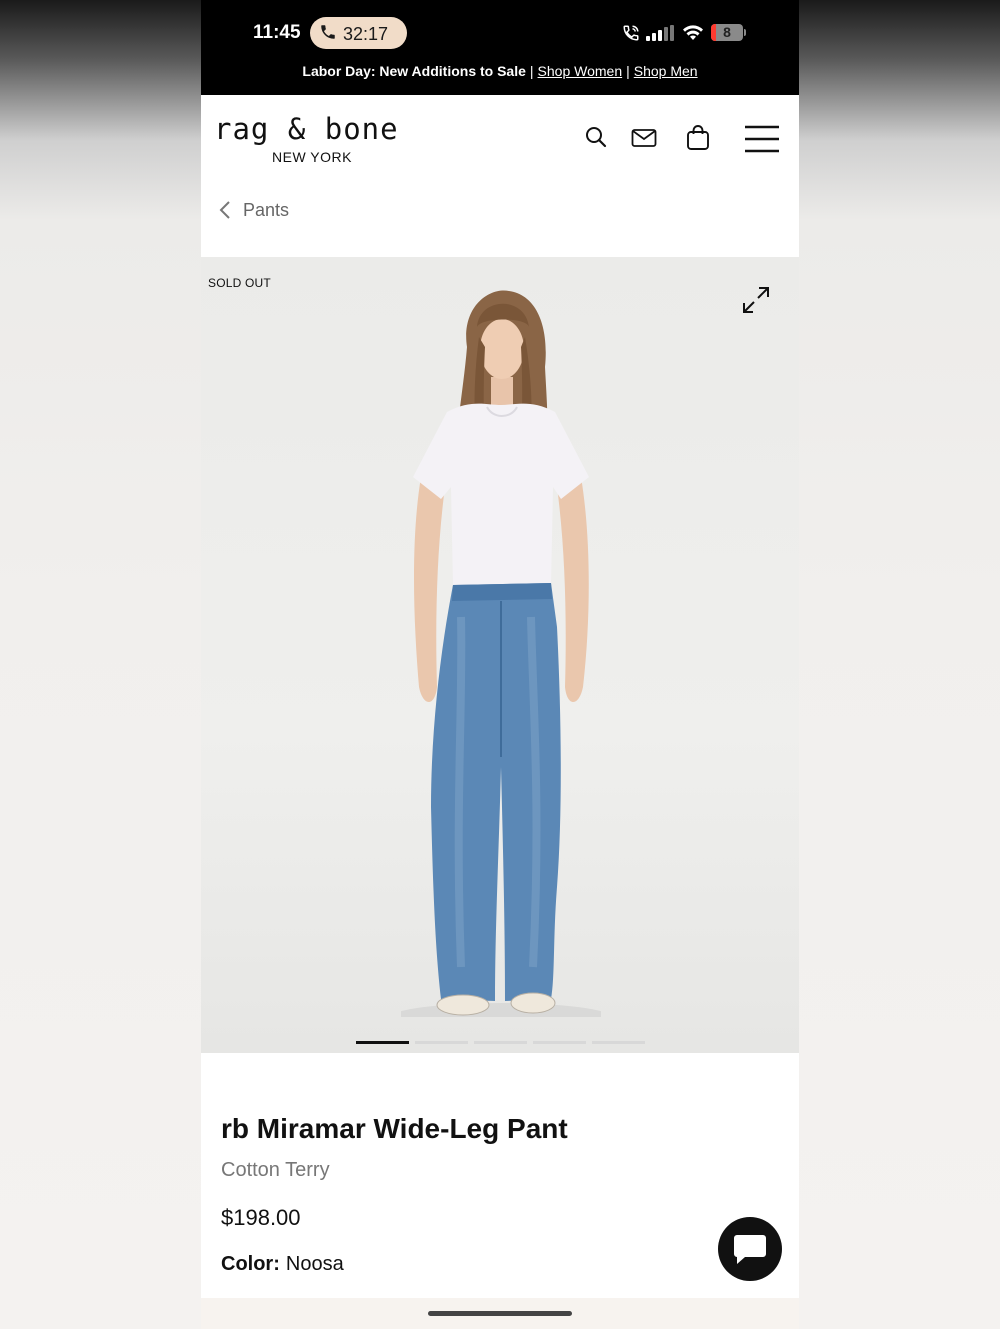 This screenshot has height=1329, width=1000. What do you see at coordinates (282, 1264) in the screenshot?
I see `product-color: Color: Noosa` at bounding box center [282, 1264].